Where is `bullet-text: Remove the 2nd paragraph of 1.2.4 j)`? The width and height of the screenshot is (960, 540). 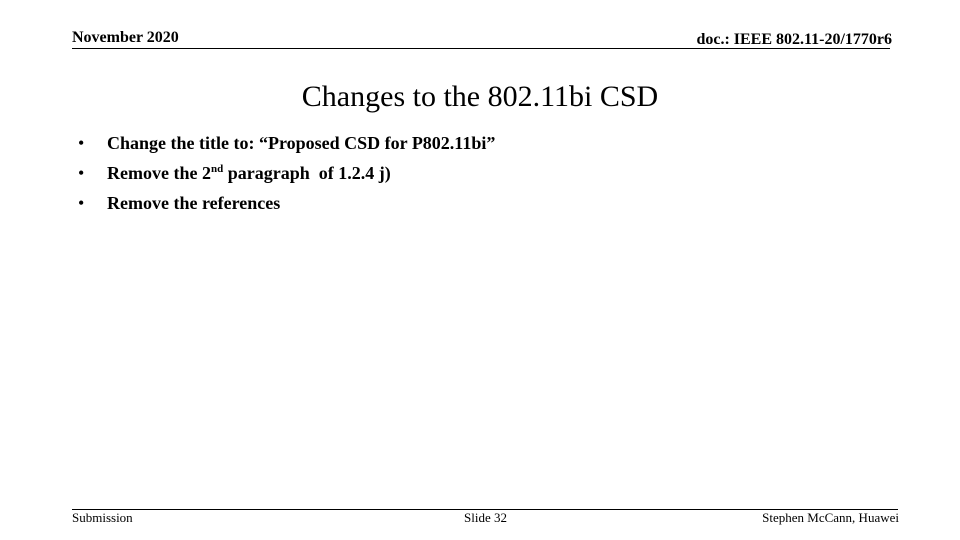 bullet-text: Remove the 2nd paragraph of 1.2.4 j) is located at coordinates (249, 173).